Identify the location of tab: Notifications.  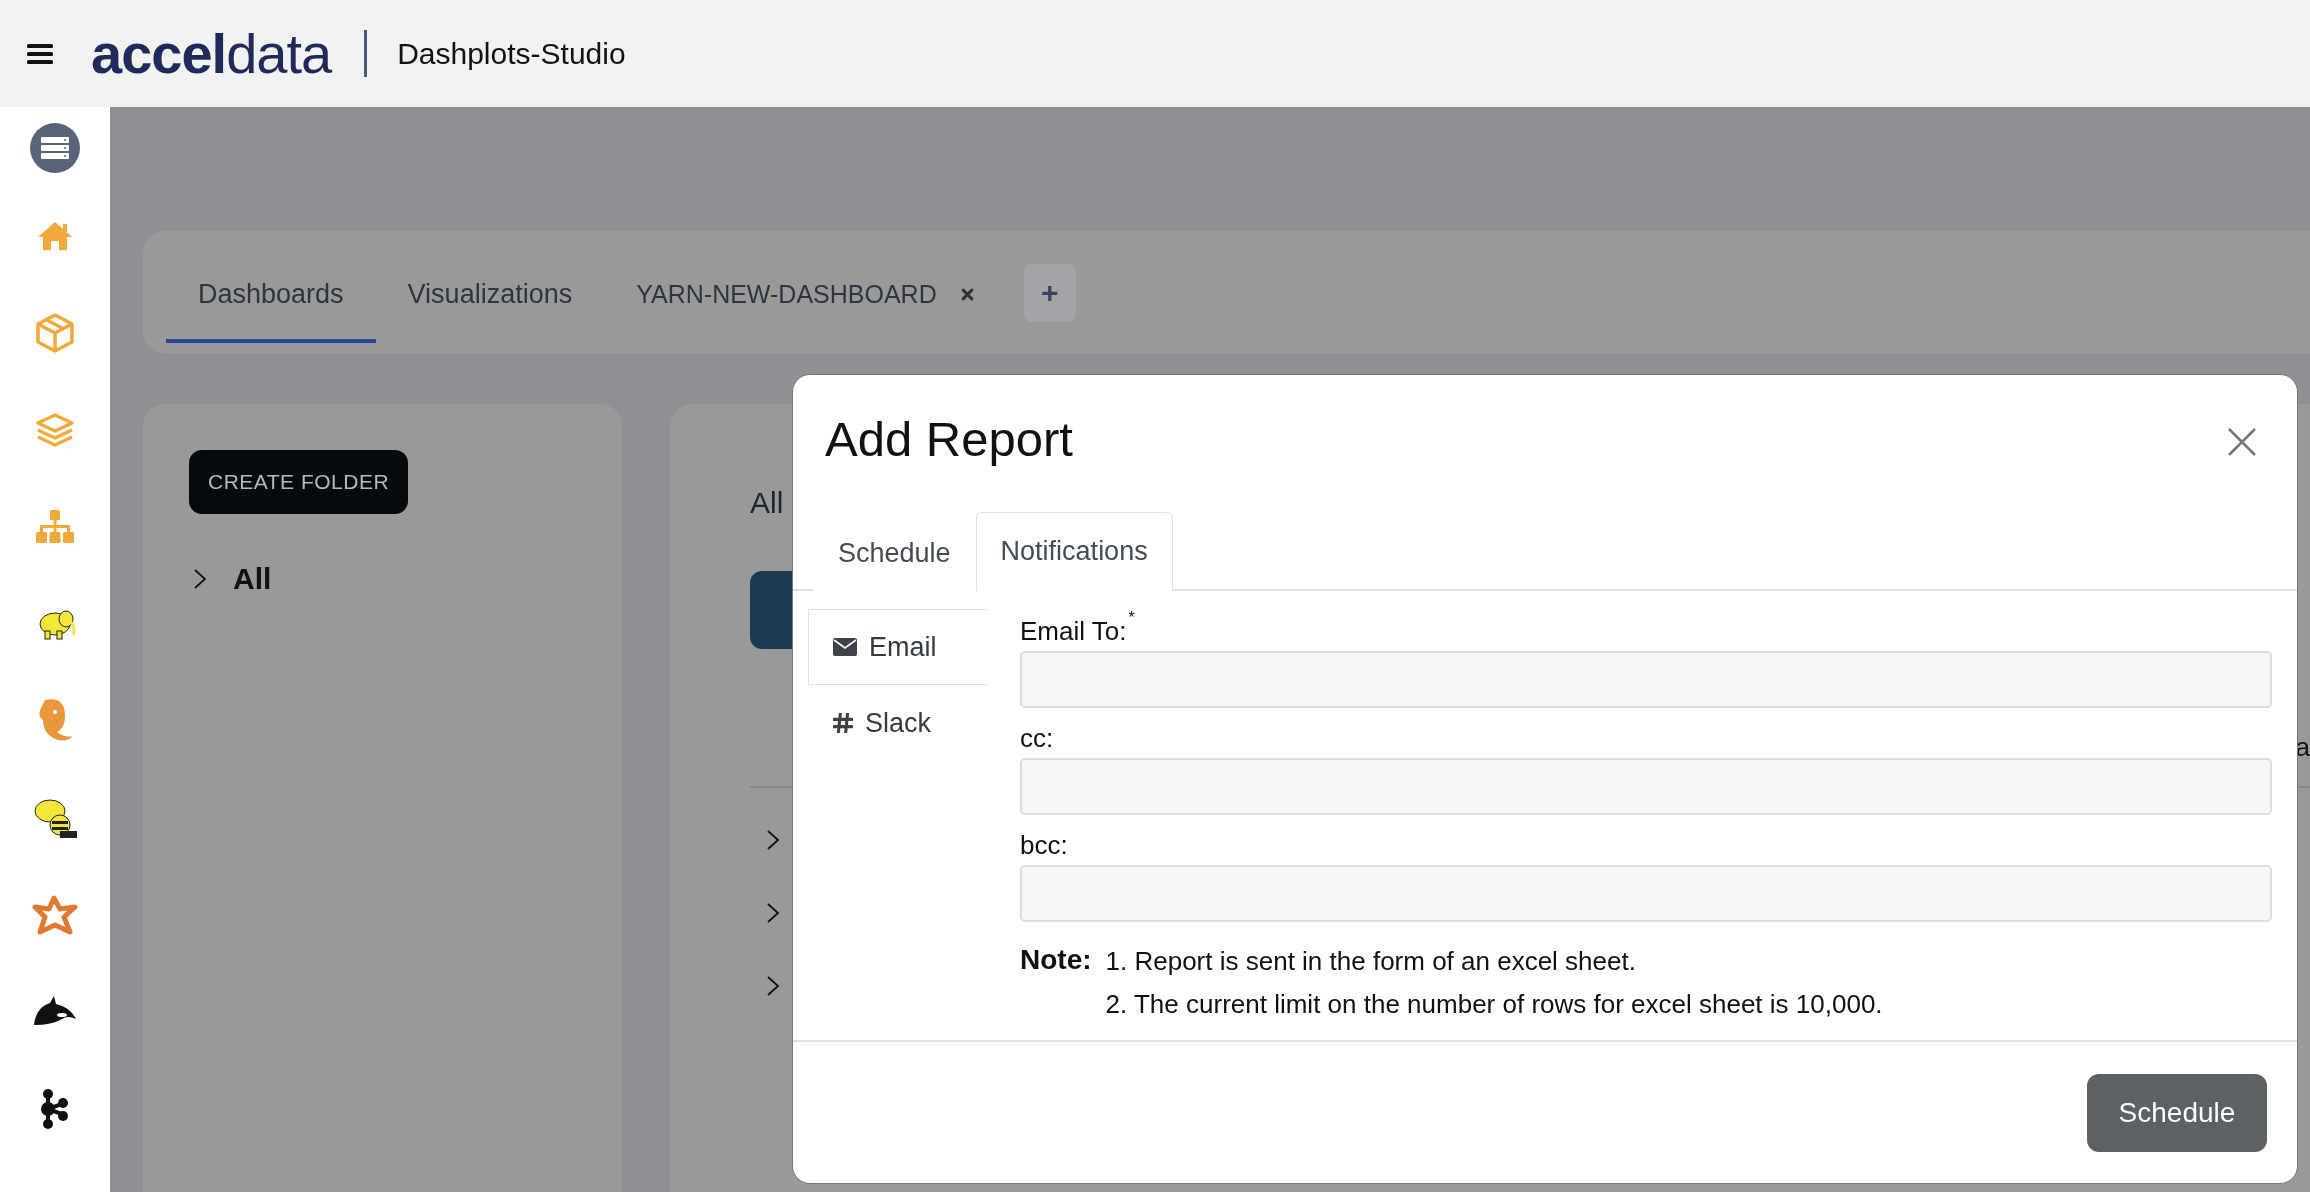
(1074, 551).